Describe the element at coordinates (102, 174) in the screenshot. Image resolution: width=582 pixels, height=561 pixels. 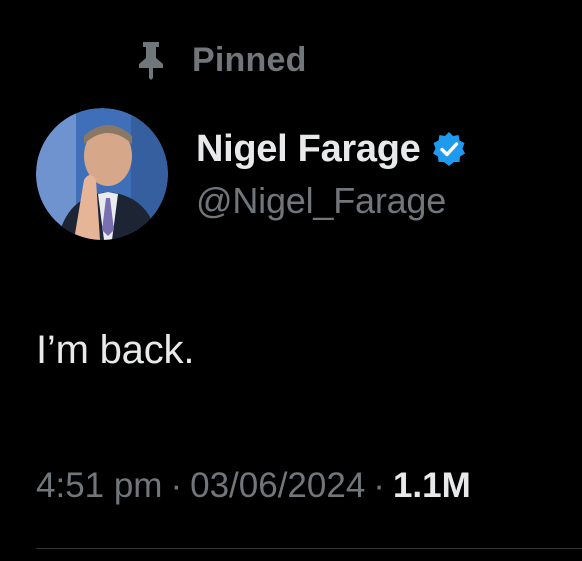
I see `avatar` at that location.